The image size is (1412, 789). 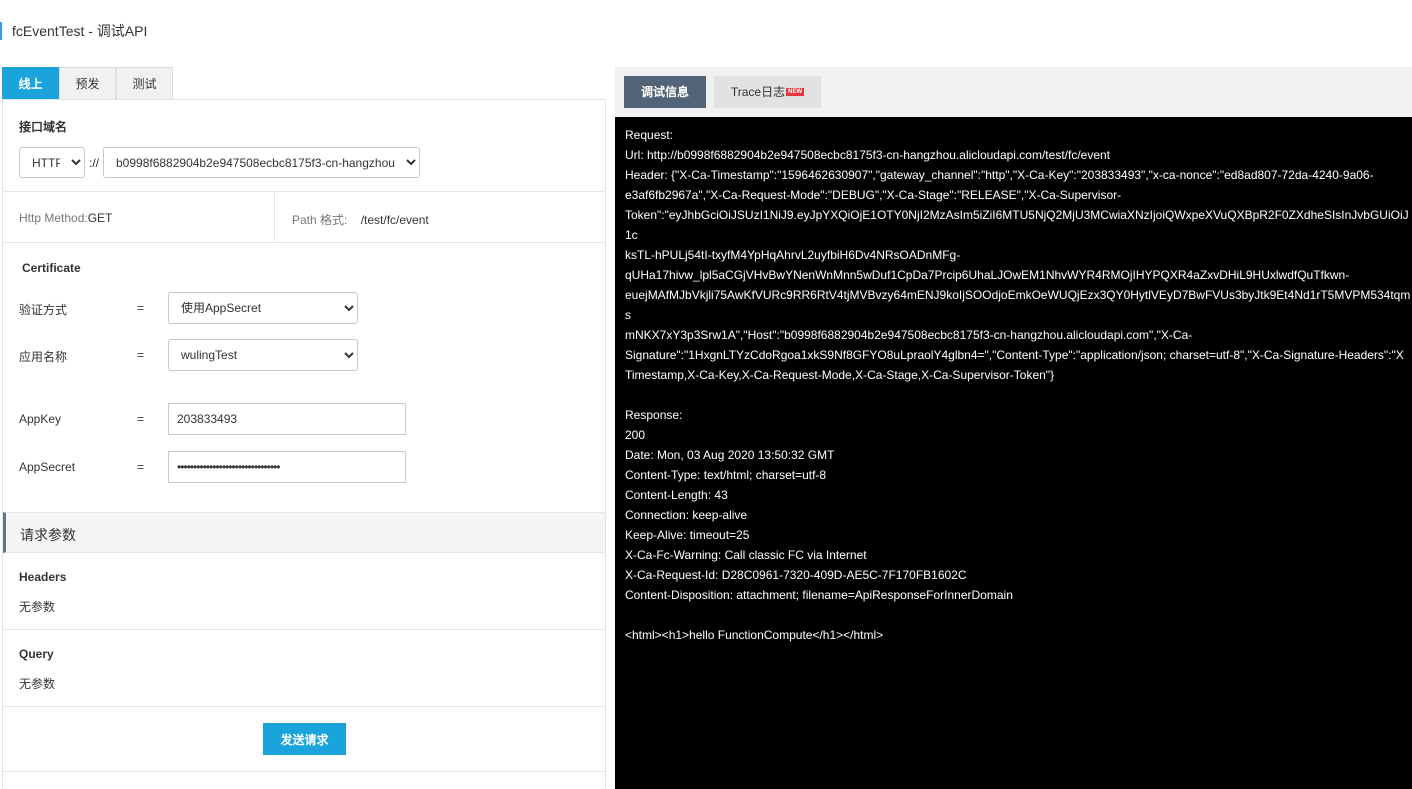 What do you see at coordinates (43, 310) in the screenshot?
I see `auth-method-label: 验证方式` at bounding box center [43, 310].